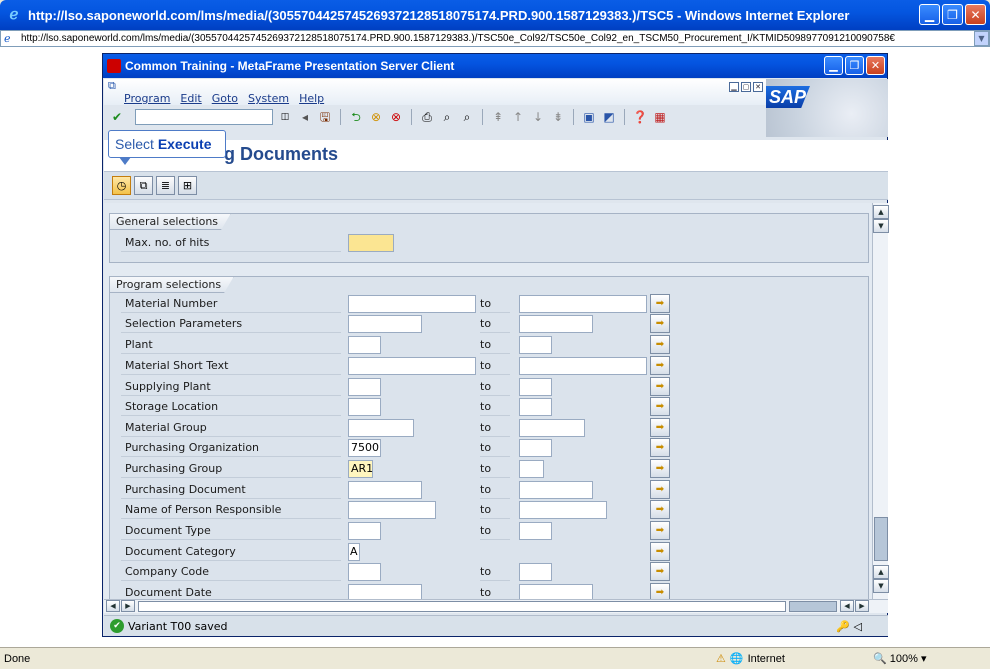  I want to click on material-number-to, so click(583, 304).